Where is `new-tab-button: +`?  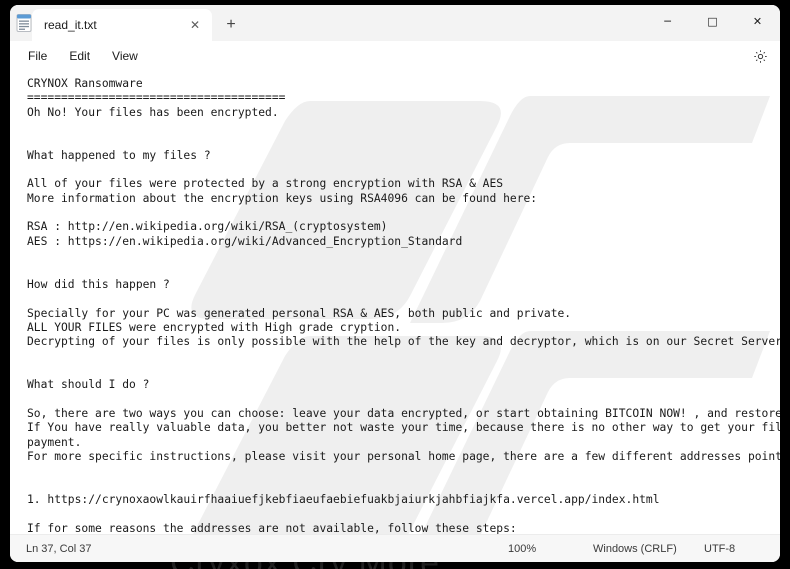 new-tab-button: + is located at coordinates (231, 25).